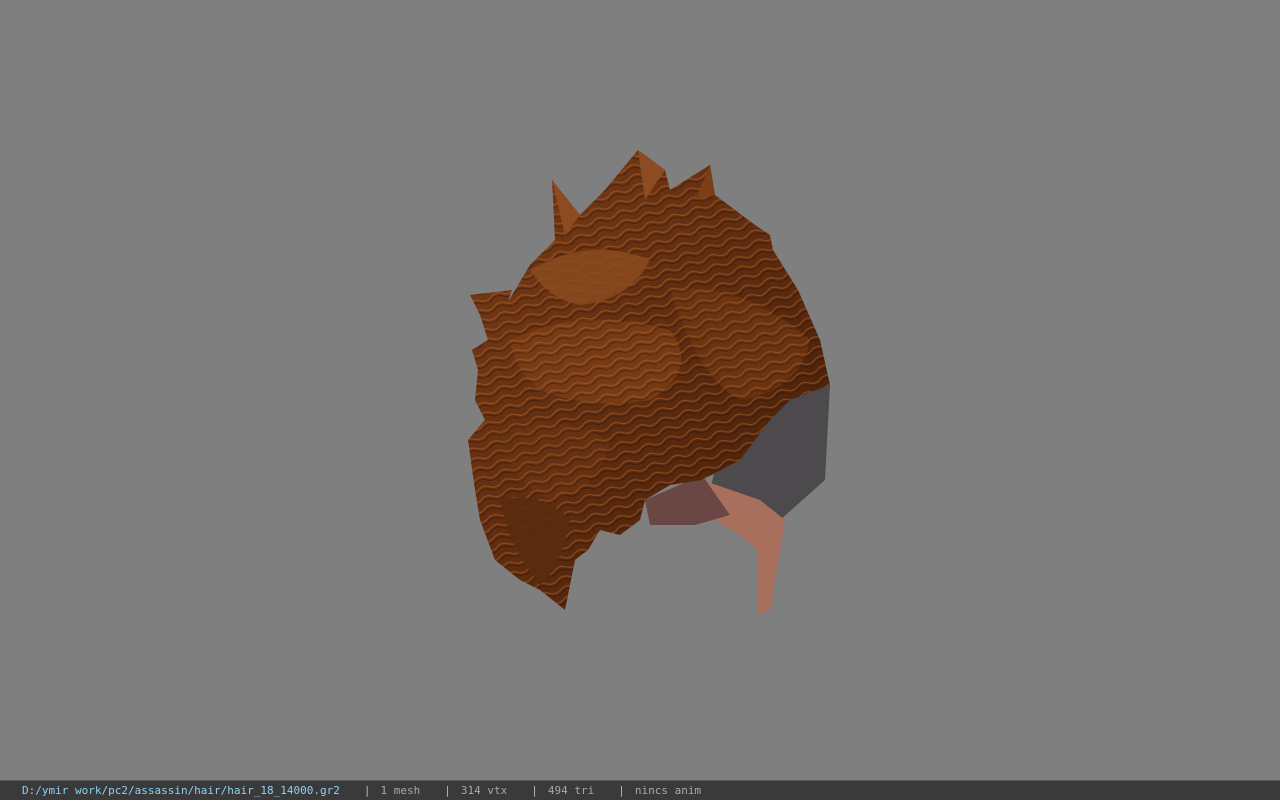 The height and width of the screenshot is (800, 1280). What do you see at coordinates (668, 790) in the screenshot?
I see `animation-status: nincs anim` at bounding box center [668, 790].